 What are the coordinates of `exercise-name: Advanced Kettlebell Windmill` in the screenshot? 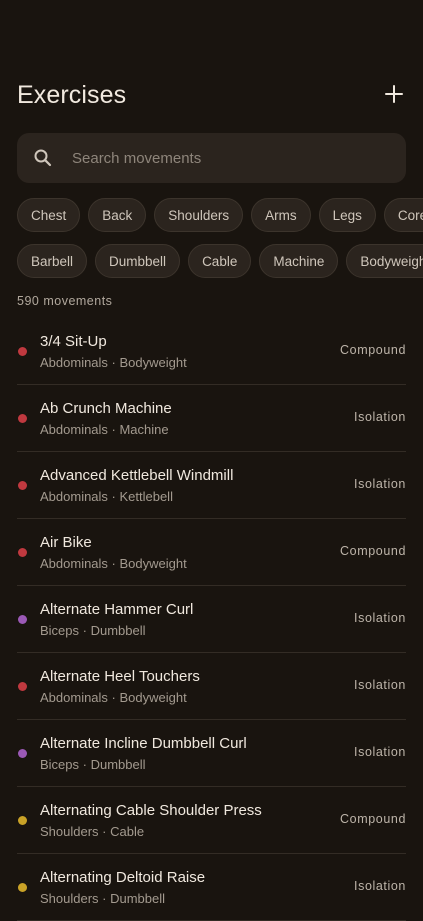 It's located at (137, 475).